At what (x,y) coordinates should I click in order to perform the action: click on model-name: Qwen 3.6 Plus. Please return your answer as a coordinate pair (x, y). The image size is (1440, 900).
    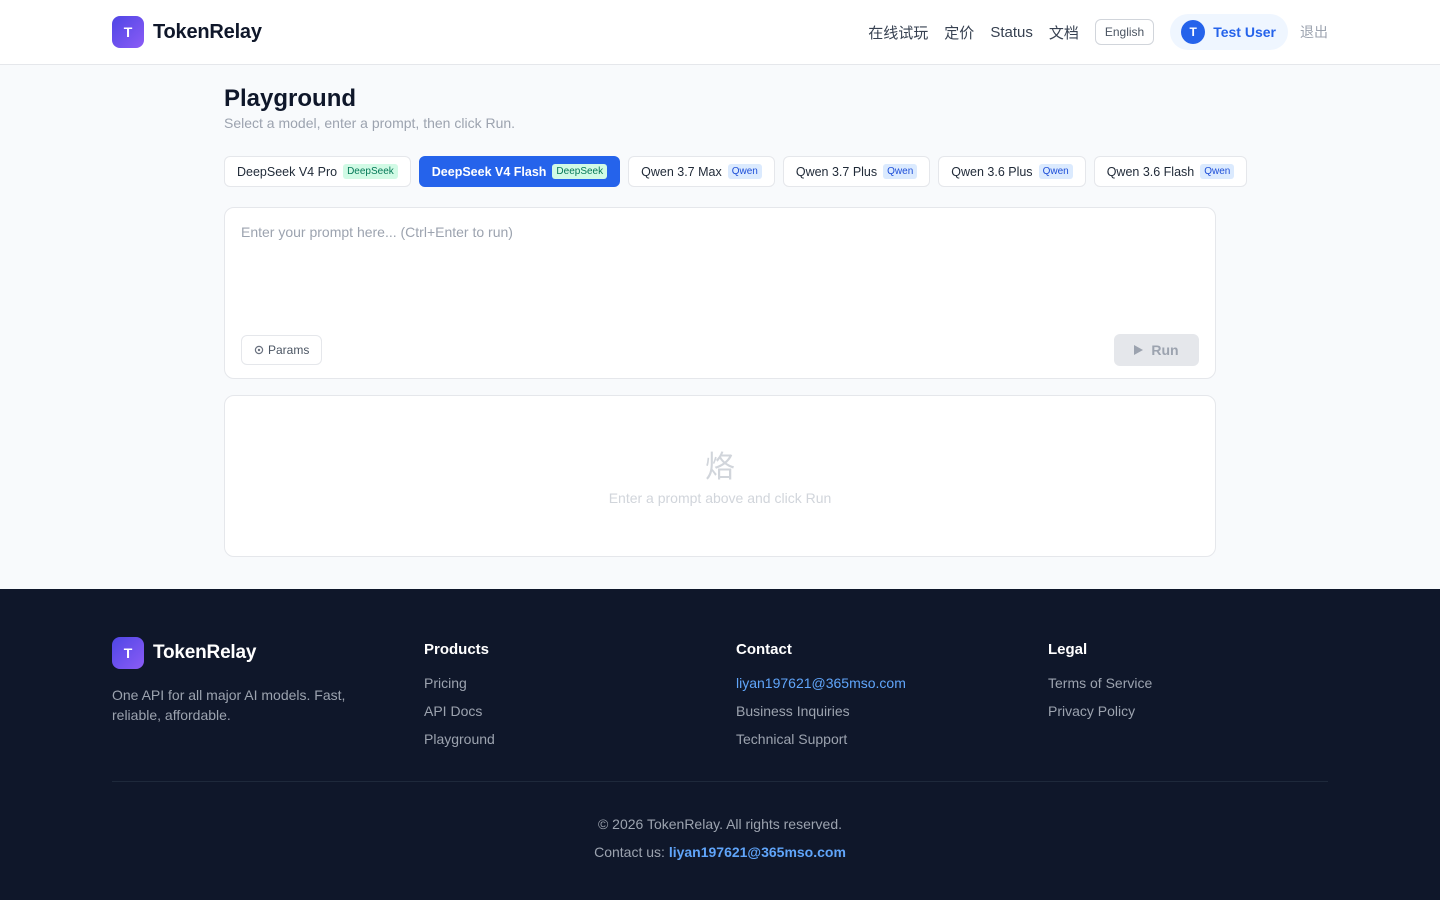
    Looking at the image, I should click on (992, 171).